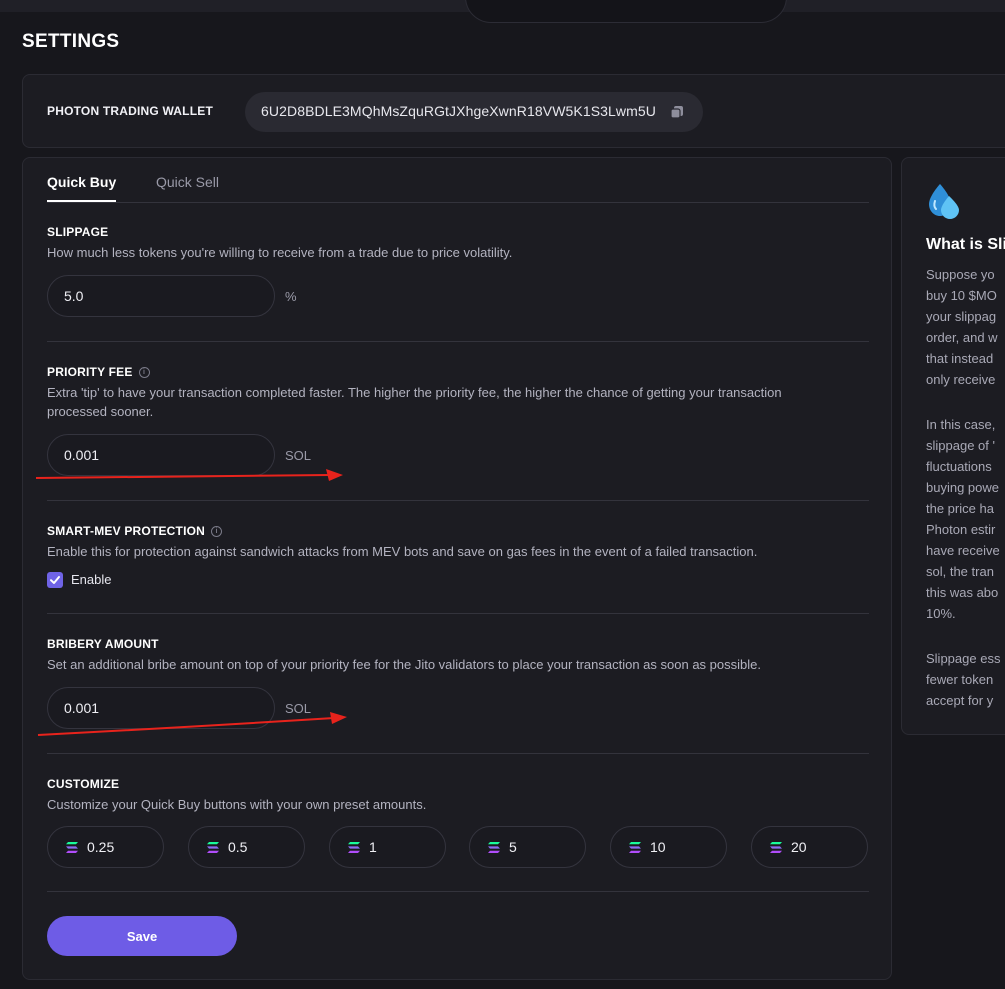 The height and width of the screenshot is (989, 1005). What do you see at coordinates (82, 188) in the screenshot?
I see `tab-quick-buy: Quick Buy` at bounding box center [82, 188].